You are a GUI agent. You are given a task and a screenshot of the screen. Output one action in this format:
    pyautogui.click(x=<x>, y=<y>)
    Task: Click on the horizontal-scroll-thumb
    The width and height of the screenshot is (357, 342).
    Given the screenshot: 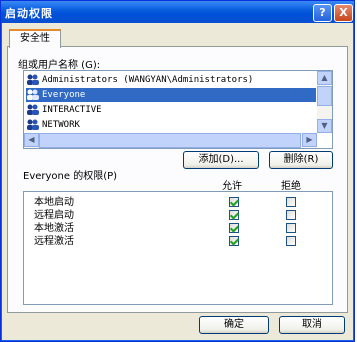 What is the action you would take?
    pyautogui.click(x=170, y=140)
    